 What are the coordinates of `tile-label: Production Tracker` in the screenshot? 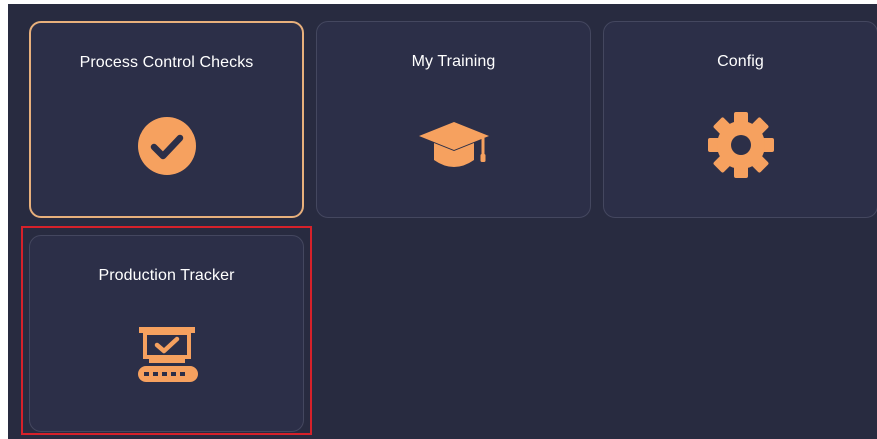 It's located at (166, 275).